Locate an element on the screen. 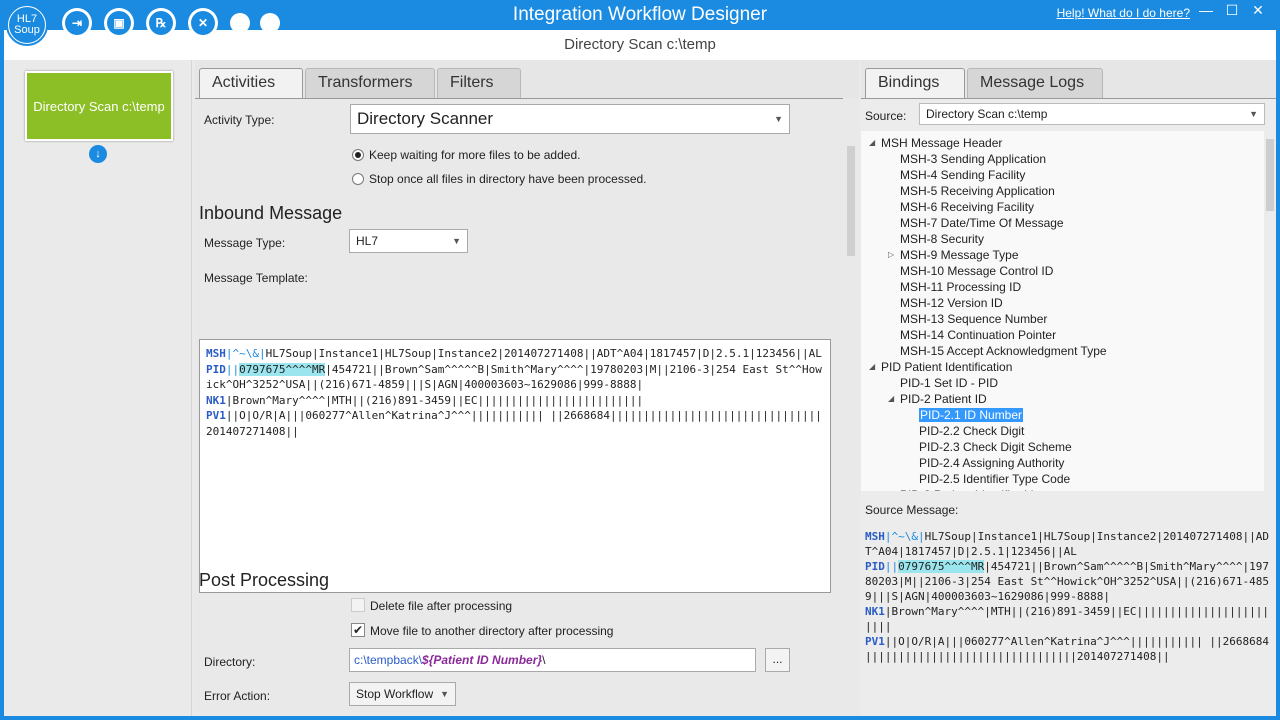  tree-item-label: PID-3 Patient Identifier List is located at coordinates (971, 489).